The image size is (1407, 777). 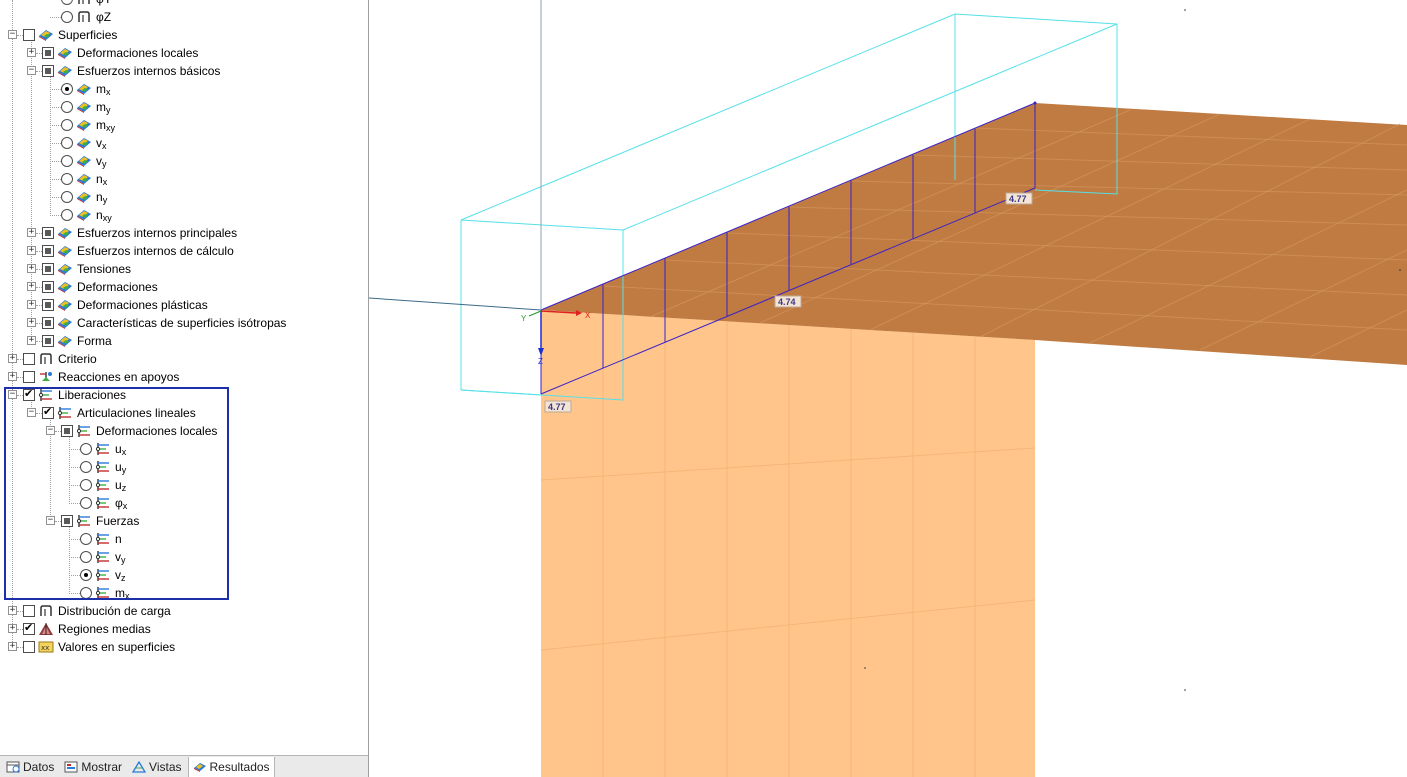 What do you see at coordinates (107, 217) in the screenshot?
I see `symbol-subscript: xy` at bounding box center [107, 217].